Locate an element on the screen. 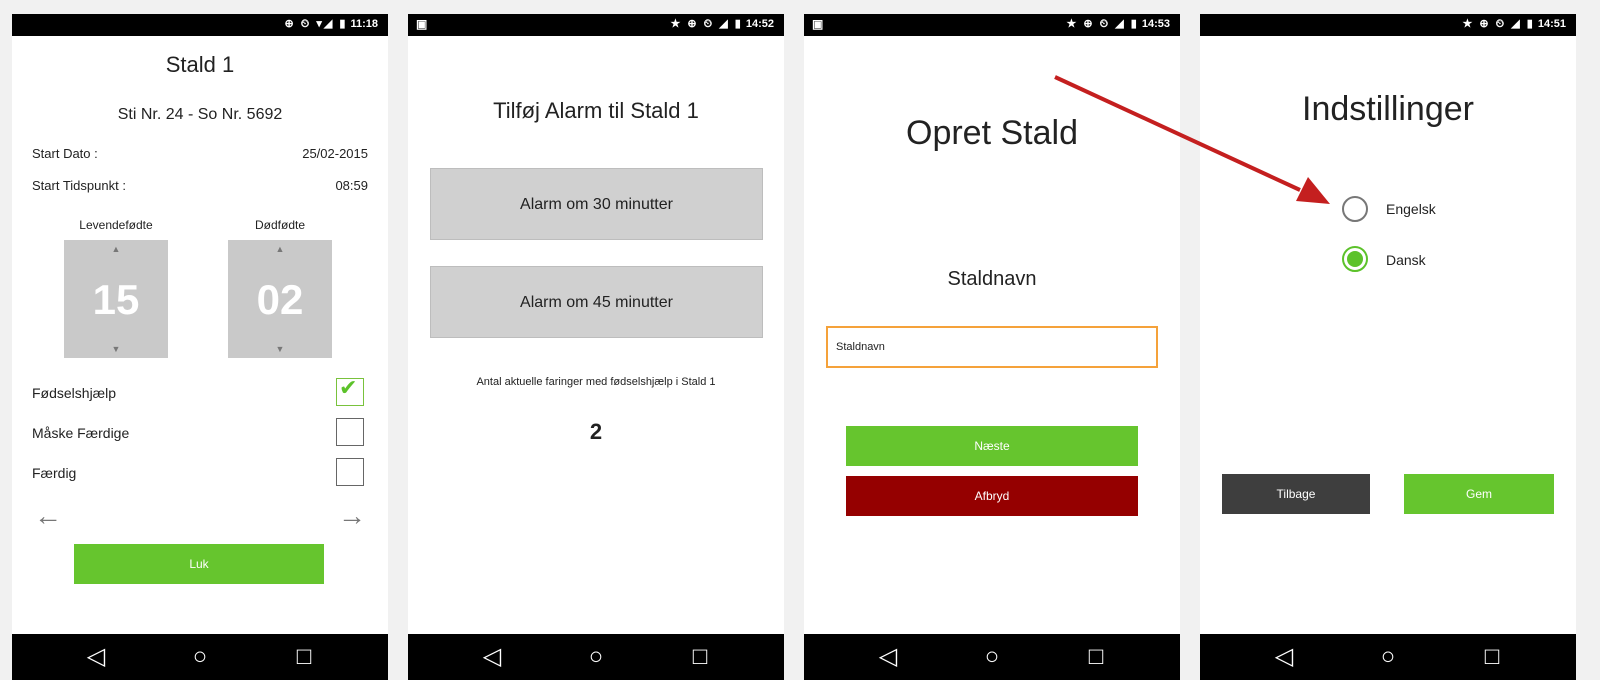 The image size is (1600, 680). start-date-label: Start Dato : is located at coordinates (65, 153).